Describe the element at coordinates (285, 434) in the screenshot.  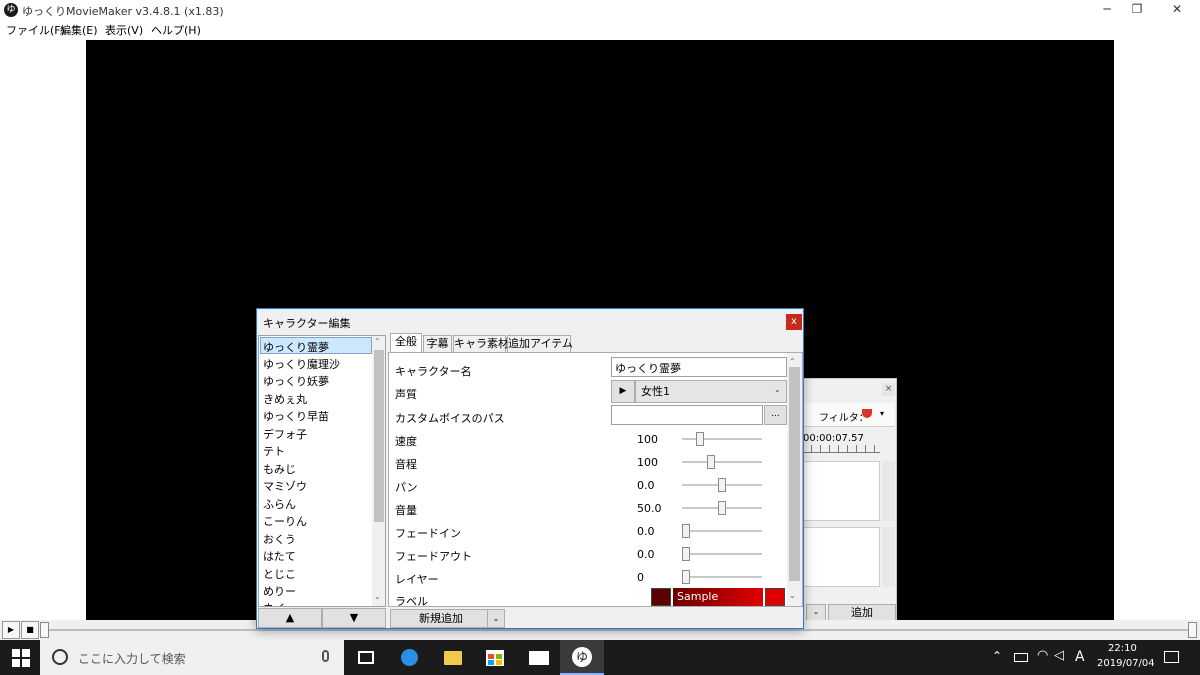
I see `character-item-defoko: デフォ子` at that location.